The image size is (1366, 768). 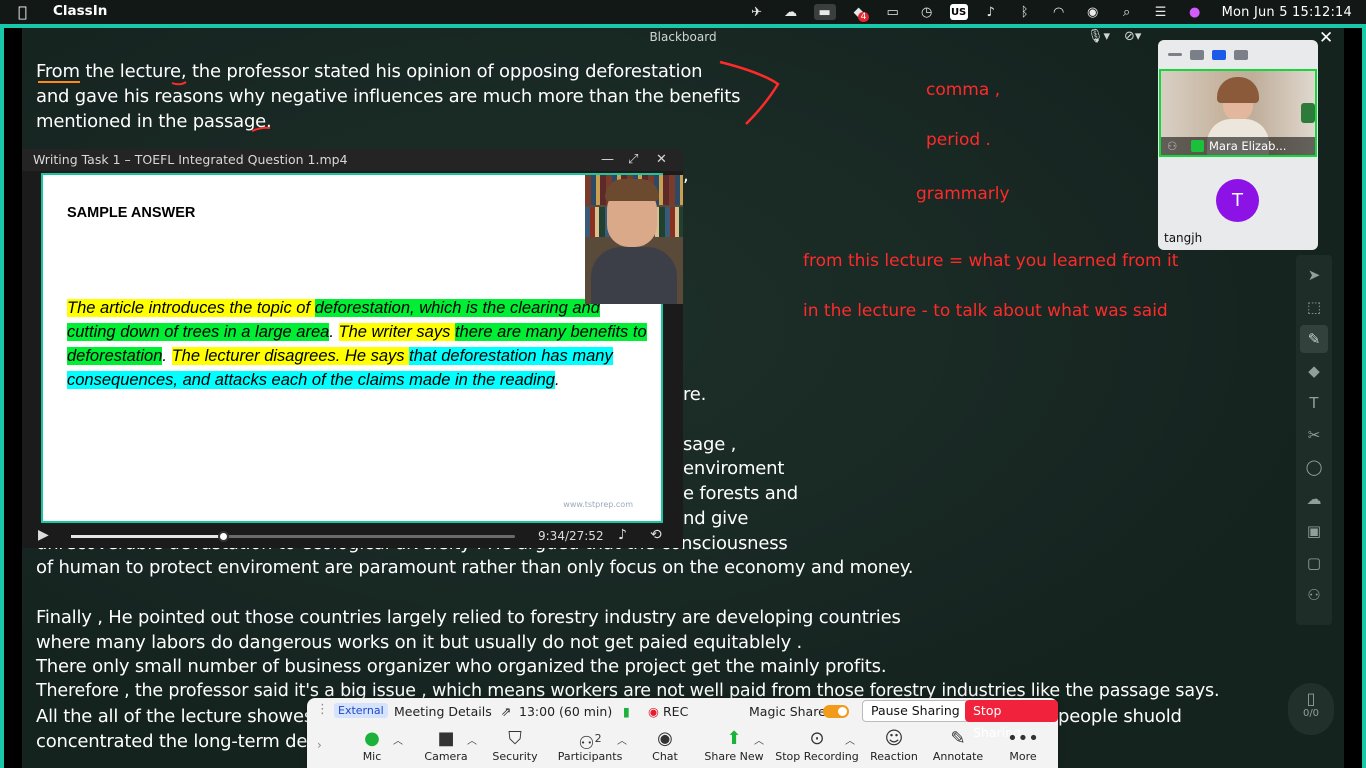 What do you see at coordinates (695, 394) in the screenshot?
I see `blackboard-line: re.` at bounding box center [695, 394].